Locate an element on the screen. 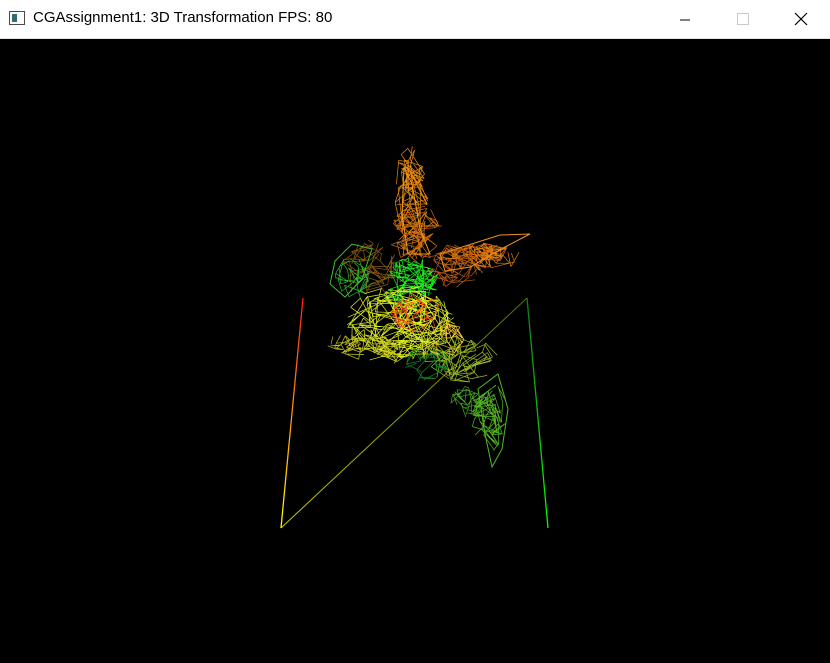  floor-quad is located at coordinates (414, 413).